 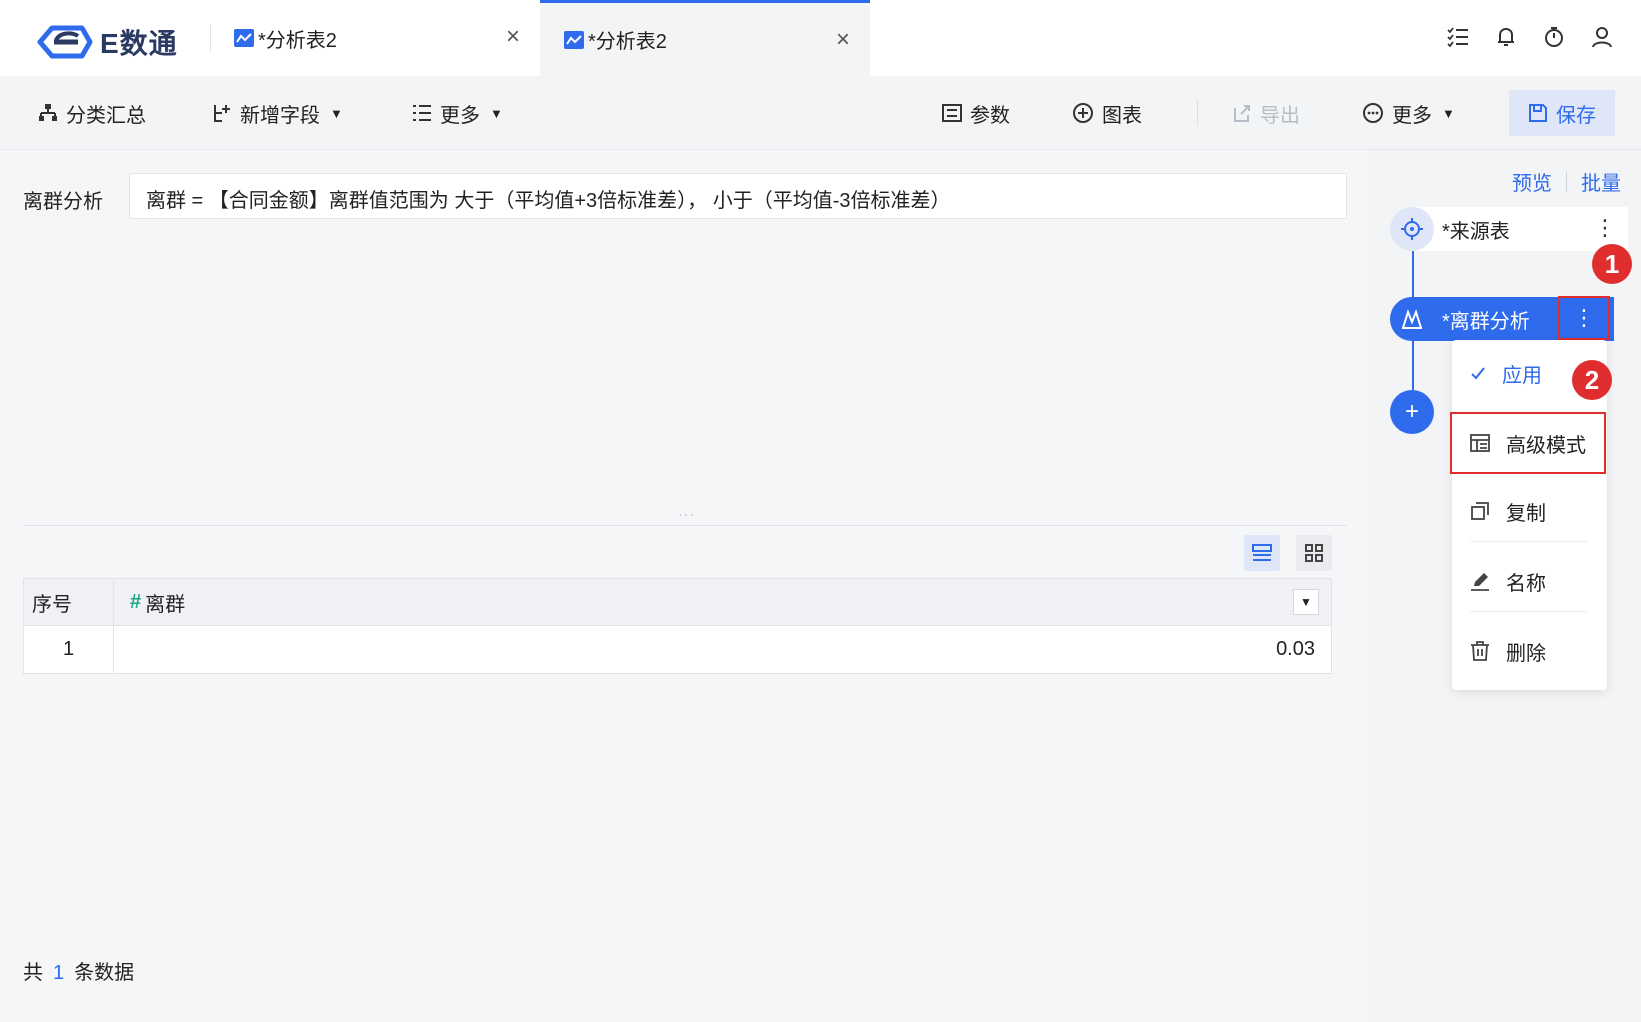 What do you see at coordinates (1538, 113) in the screenshot?
I see `save-icon` at bounding box center [1538, 113].